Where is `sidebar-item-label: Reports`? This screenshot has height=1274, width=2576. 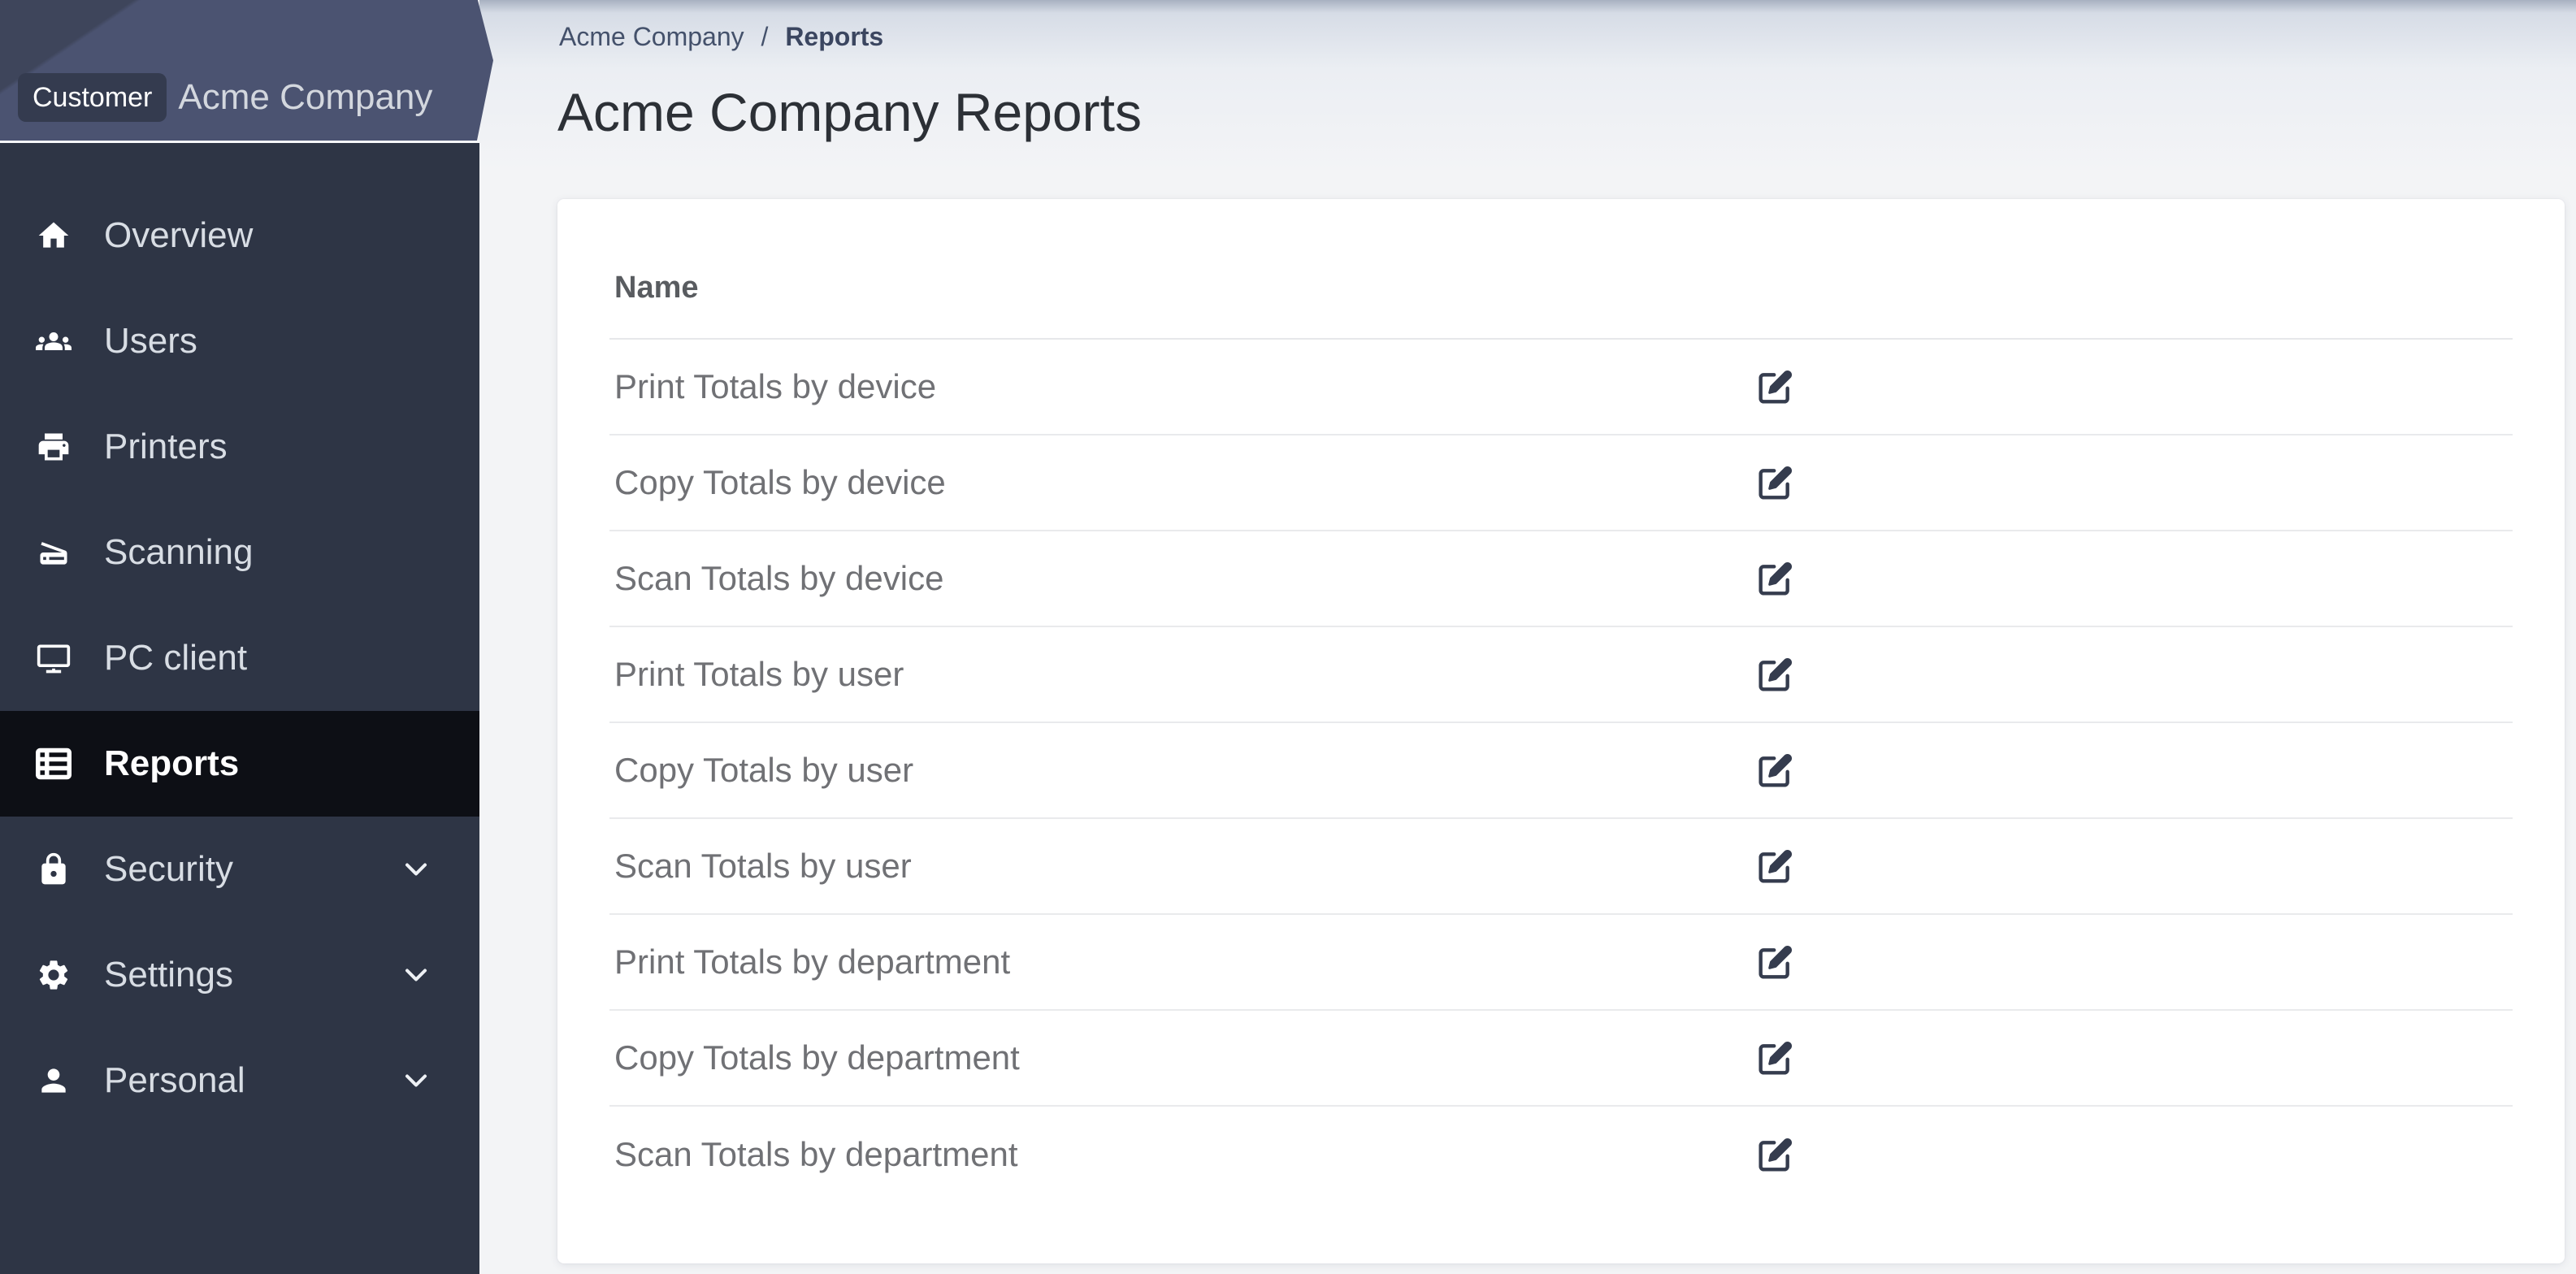
sidebar-item-label: Reports is located at coordinates (172, 763).